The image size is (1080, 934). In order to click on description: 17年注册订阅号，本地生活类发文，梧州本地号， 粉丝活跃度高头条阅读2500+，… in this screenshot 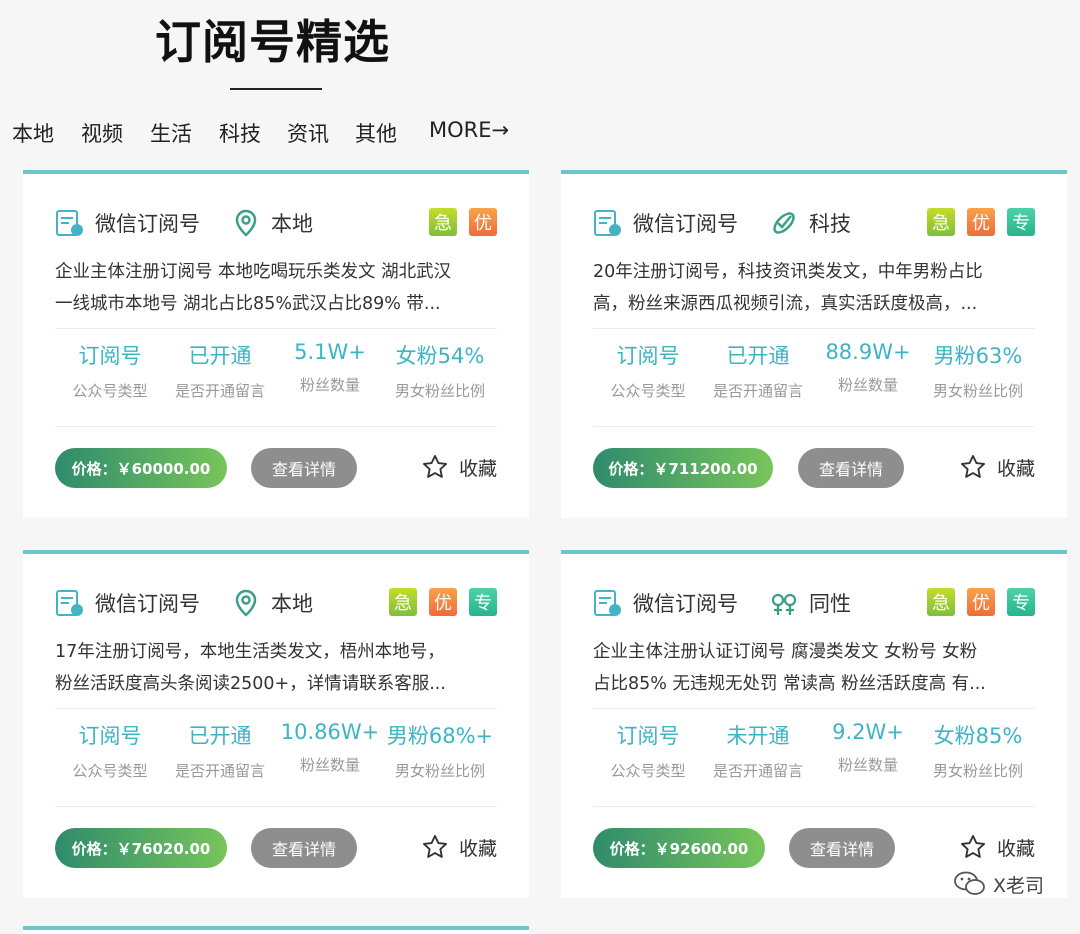, I will do `click(250, 668)`.